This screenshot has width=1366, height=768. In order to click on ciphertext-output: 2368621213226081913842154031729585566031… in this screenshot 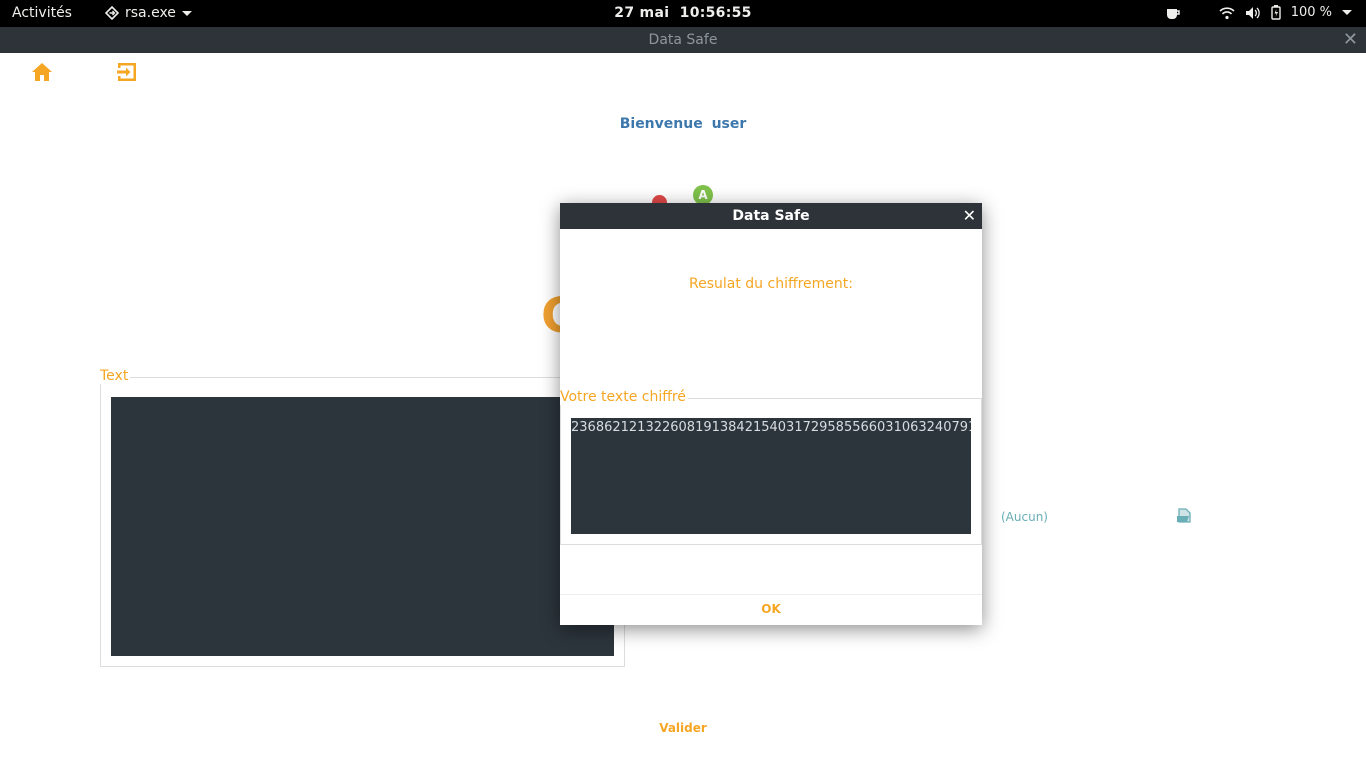, I will do `click(771, 476)`.